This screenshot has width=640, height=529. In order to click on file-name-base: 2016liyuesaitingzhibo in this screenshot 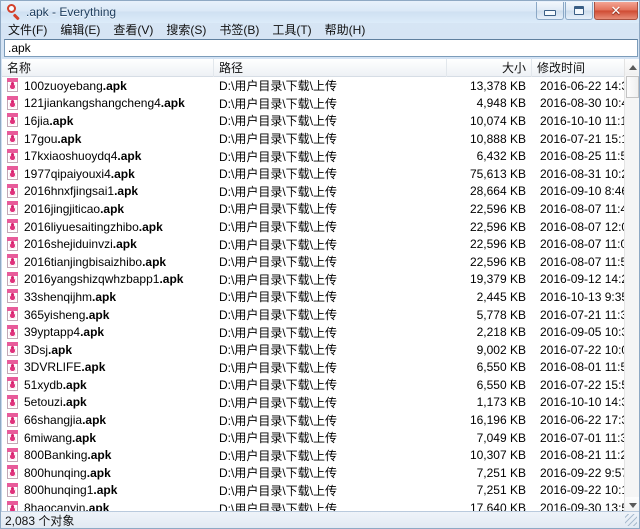, I will do `click(81, 226)`.